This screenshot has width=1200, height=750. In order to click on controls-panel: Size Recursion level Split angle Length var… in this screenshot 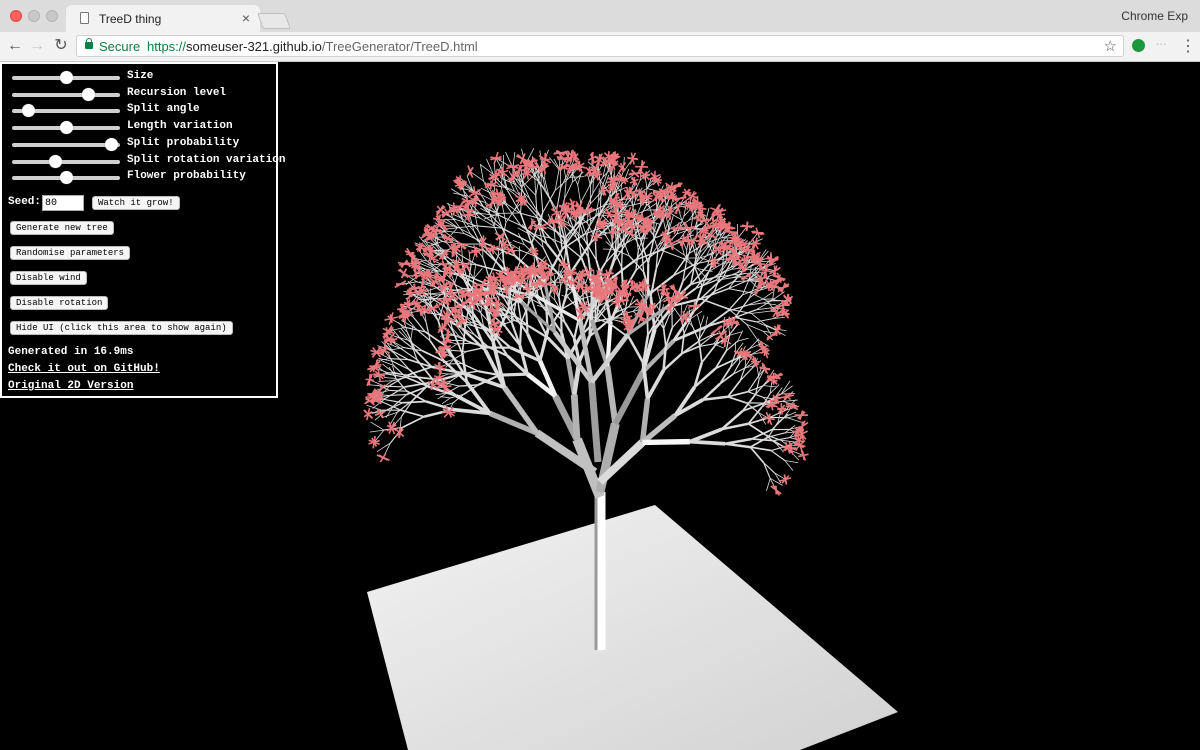, I will do `click(142, 230)`.